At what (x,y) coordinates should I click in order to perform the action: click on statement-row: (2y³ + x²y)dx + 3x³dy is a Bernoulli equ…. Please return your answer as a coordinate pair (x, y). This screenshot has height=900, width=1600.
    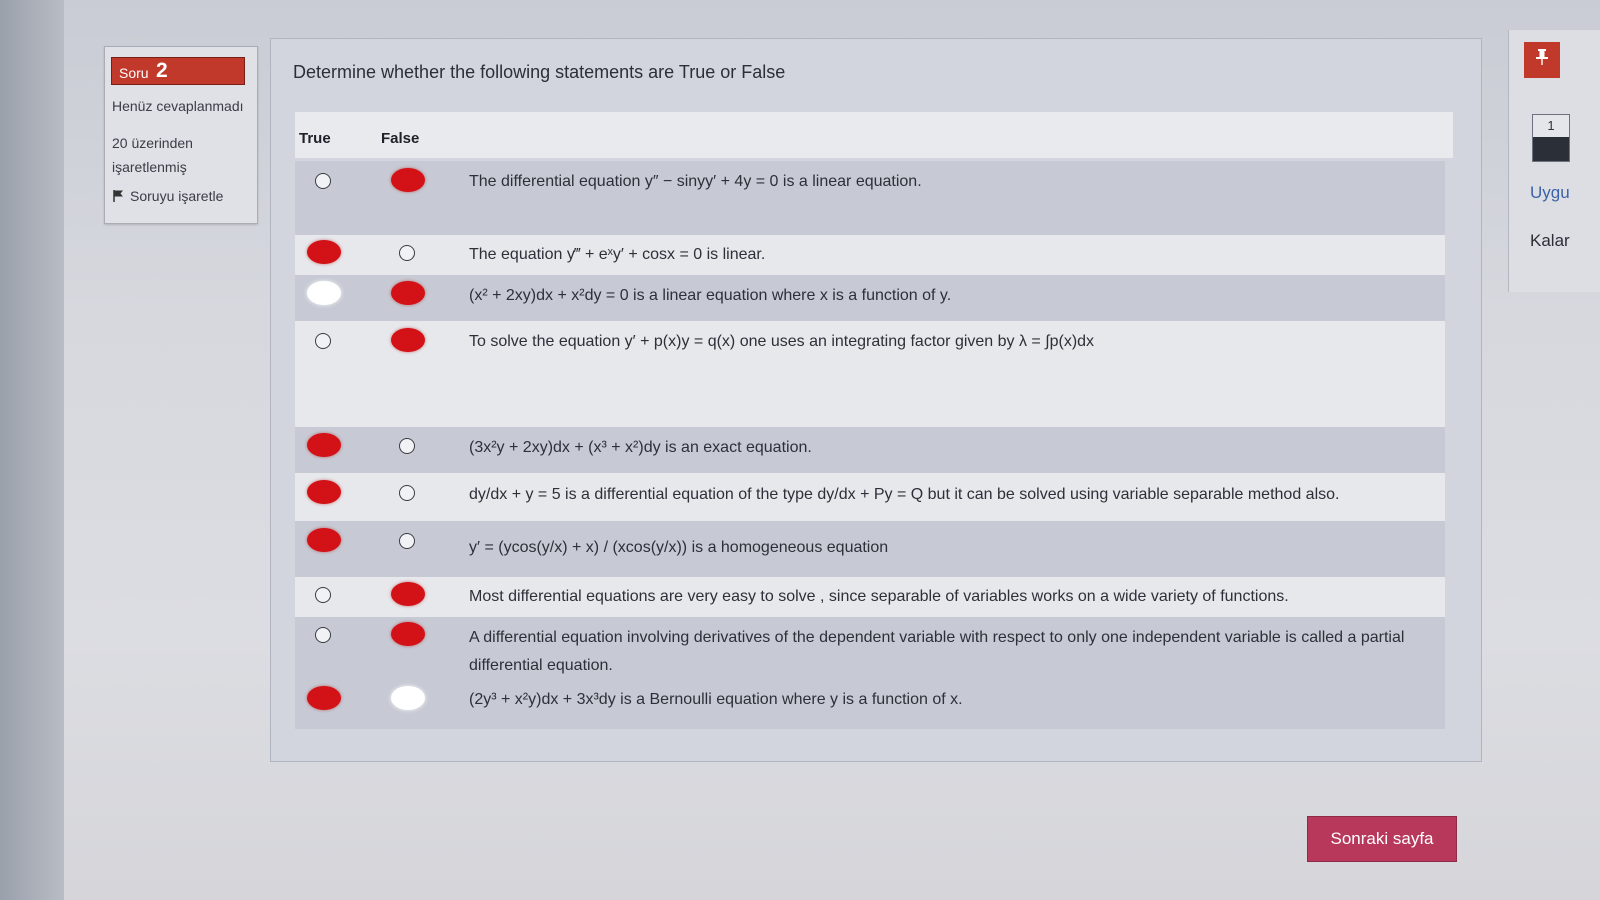
    Looking at the image, I should click on (870, 704).